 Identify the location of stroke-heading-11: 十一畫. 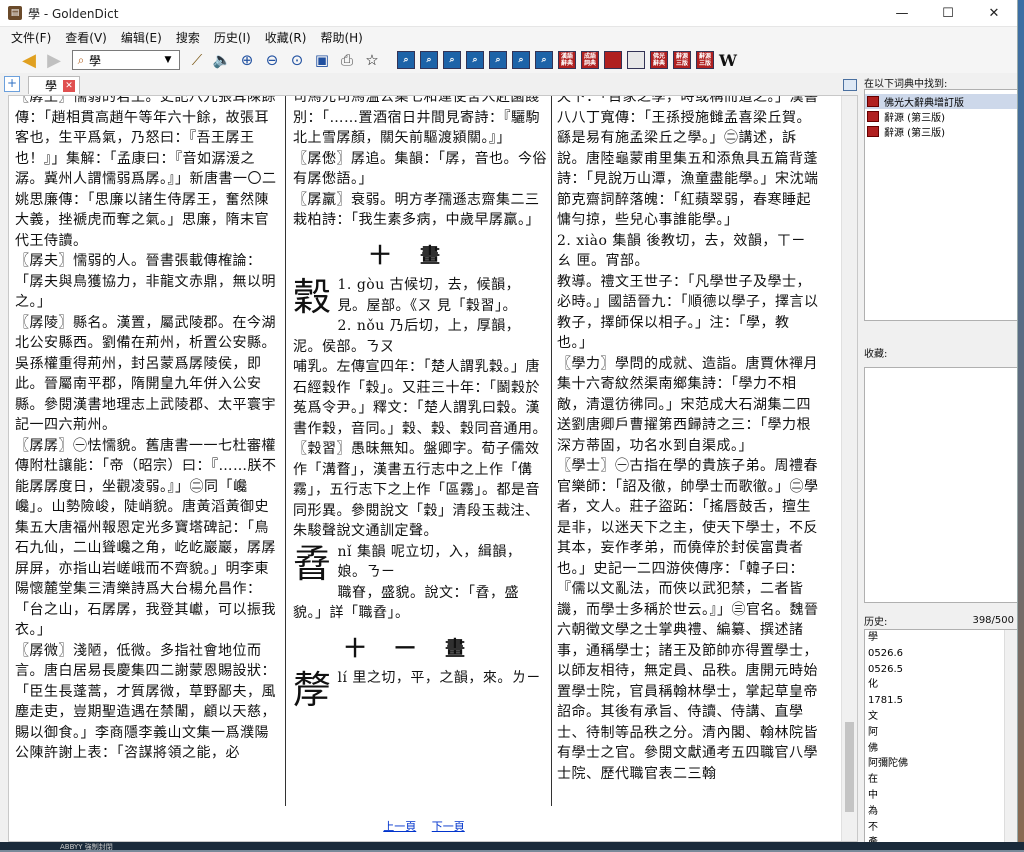
(420, 647).